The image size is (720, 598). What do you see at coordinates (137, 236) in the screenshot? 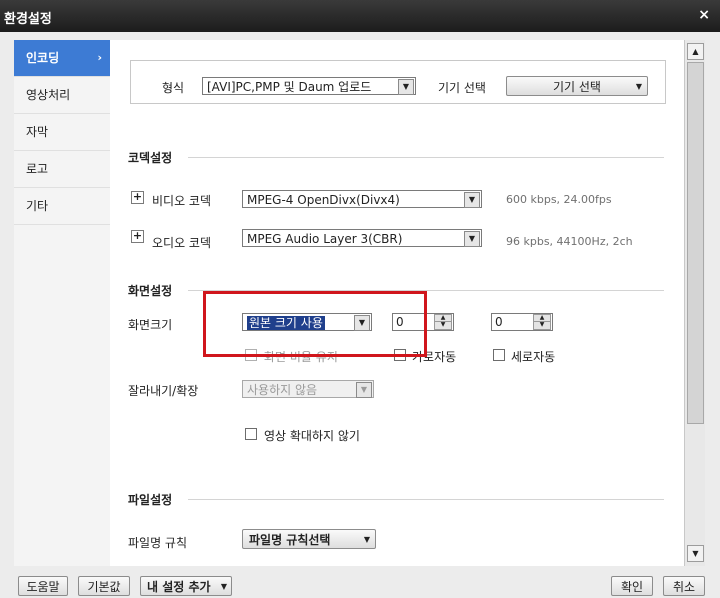
I see `expand-audio-codec-icon: +` at bounding box center [137, 236].